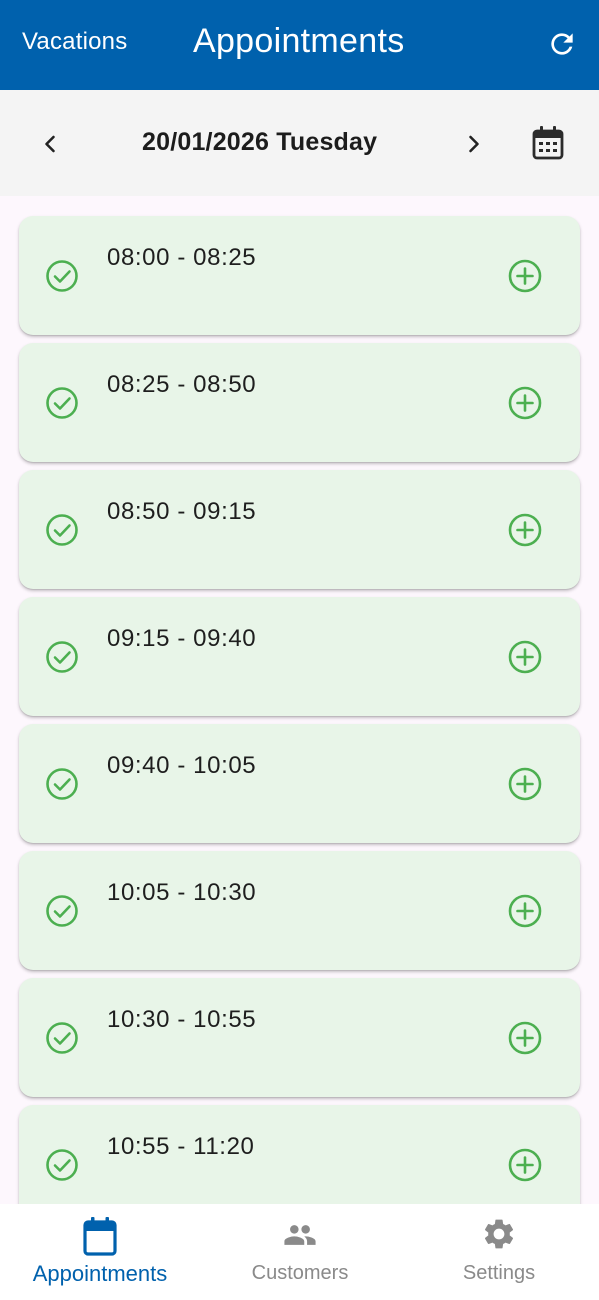 The width and height of the screenshot is (599, 1300). I want to click on slot-card: 10:30 - 10:55, so click(299, 1037).